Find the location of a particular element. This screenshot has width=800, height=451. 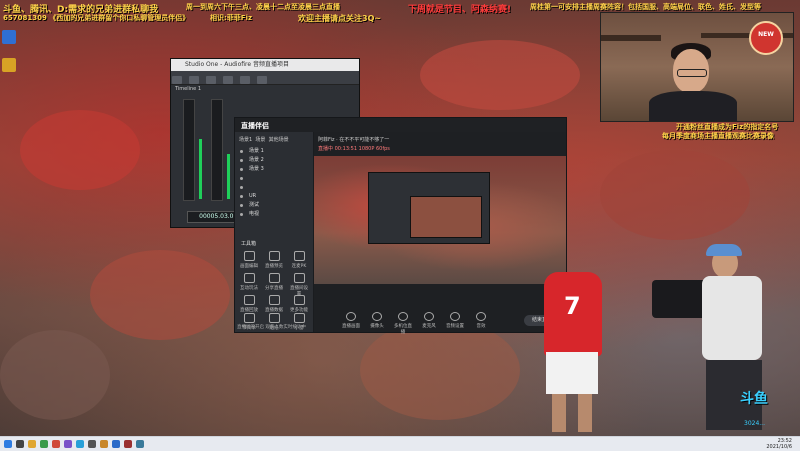

control-button: 直播画面 is located at coordinates (351, 320).